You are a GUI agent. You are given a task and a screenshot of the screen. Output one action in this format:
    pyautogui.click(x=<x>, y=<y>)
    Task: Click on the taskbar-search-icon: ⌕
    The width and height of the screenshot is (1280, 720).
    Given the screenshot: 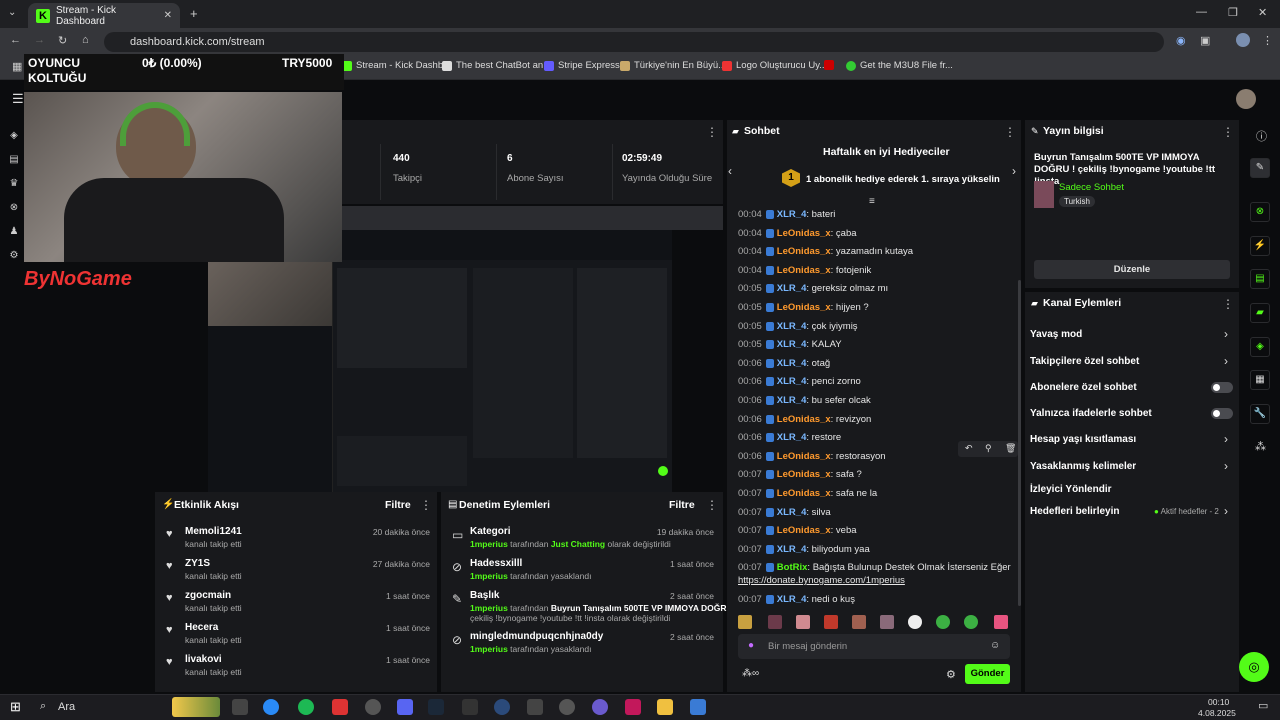 What is the action you would take?
    pyautogui.click(x=43, y=706)
    